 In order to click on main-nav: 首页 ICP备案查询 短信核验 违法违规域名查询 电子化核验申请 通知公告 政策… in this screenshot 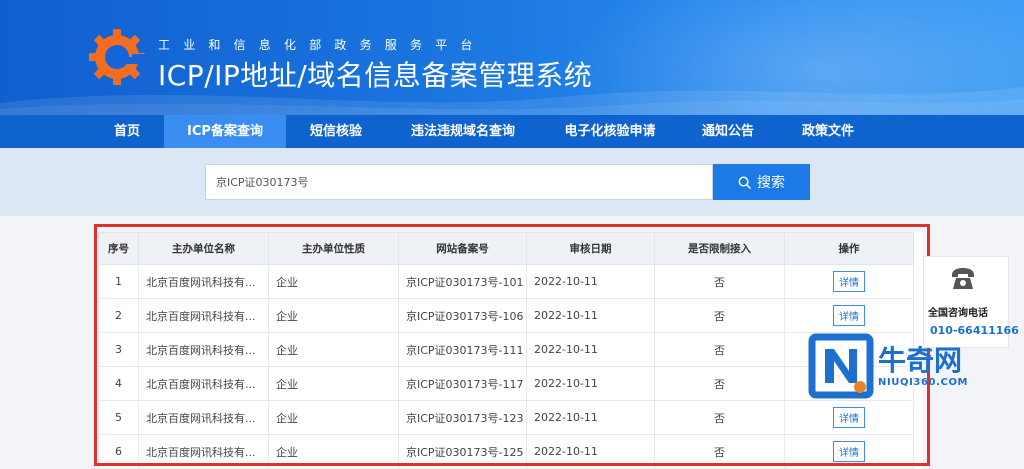, I will do `click(512, 131)`.